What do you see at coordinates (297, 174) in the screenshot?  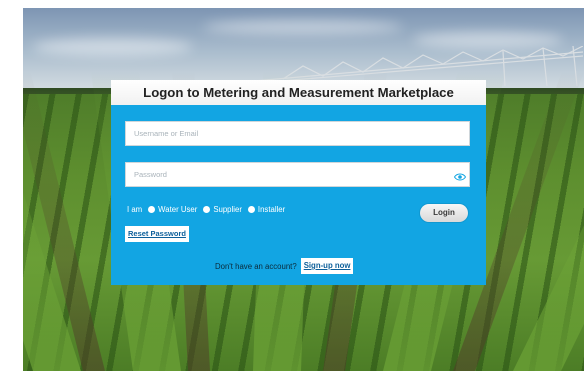 I see `password-input` at bounding box center [297, 174].